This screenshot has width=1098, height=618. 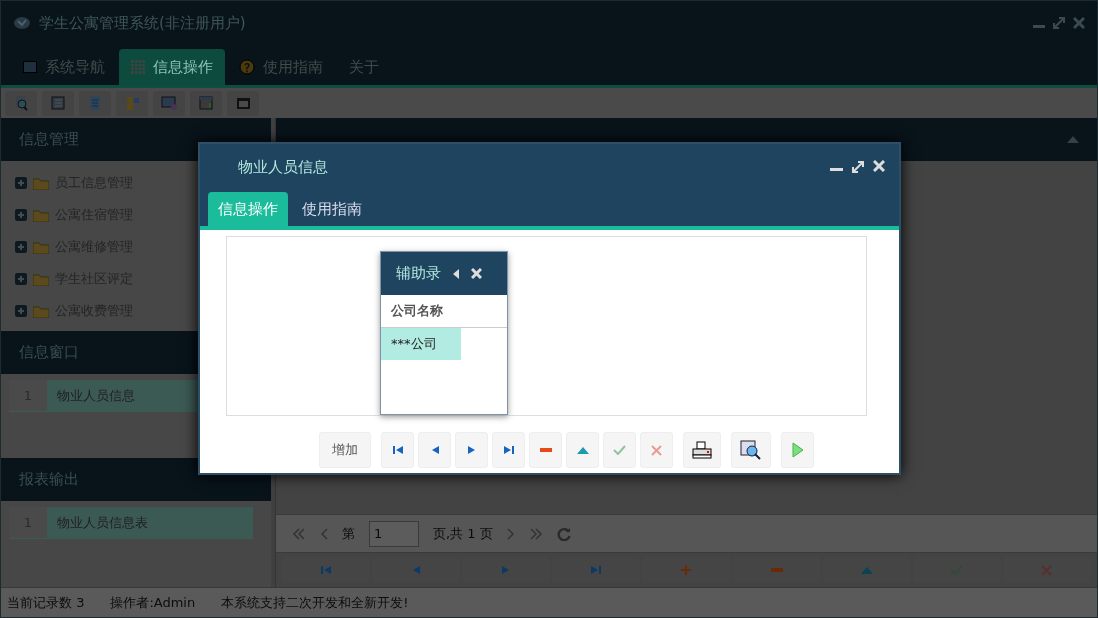 I want to click on user-icon, so click(x=132, y=103).